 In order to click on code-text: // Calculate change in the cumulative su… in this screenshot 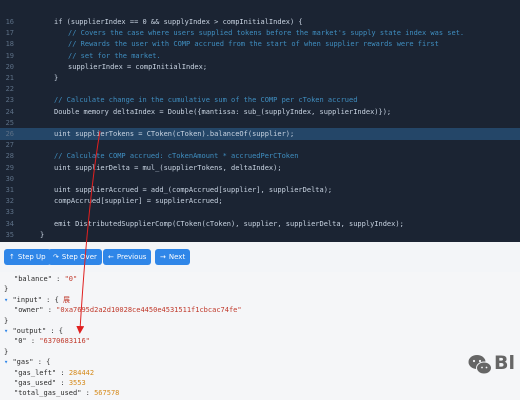, I will do `click(206, 100)`.